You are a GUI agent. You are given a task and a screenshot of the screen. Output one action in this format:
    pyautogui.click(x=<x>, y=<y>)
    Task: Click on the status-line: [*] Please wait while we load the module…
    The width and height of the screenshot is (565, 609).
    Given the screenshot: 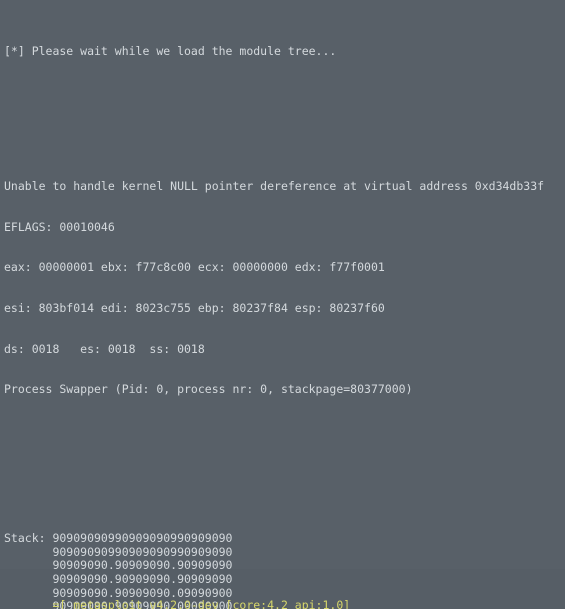 What is the action you would take?
    pyautogui.click(x=170, y=50)
    